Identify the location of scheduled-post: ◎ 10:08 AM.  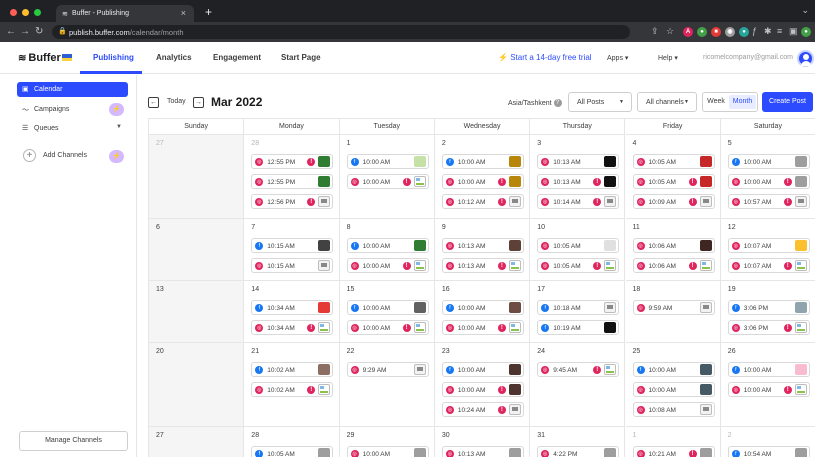
(673, 409).